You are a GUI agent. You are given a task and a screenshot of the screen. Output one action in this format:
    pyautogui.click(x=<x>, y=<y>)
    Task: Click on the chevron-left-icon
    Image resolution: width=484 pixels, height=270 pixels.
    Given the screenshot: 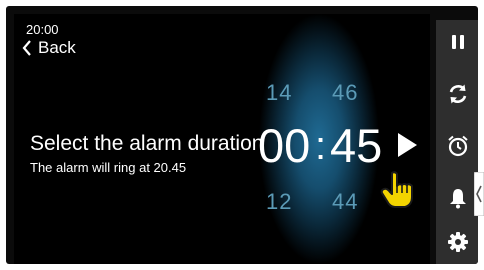 What is the action you would take?
    pyautogui.click(x=26, y=48)
    